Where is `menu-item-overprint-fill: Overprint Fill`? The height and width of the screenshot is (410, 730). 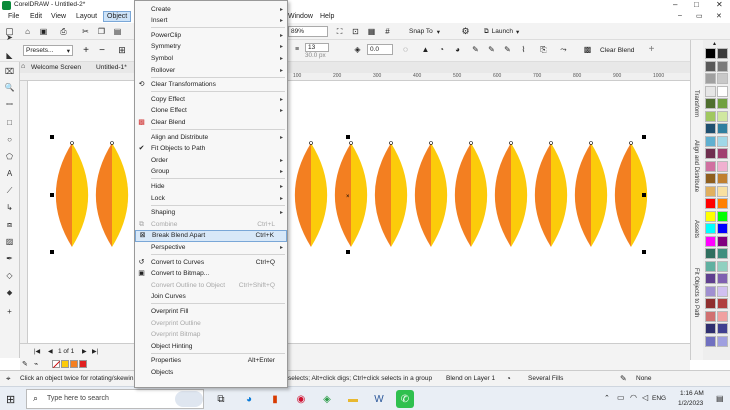
menu-item-overprint-fill: Overprint Fill is located at coordinates (211, 311).